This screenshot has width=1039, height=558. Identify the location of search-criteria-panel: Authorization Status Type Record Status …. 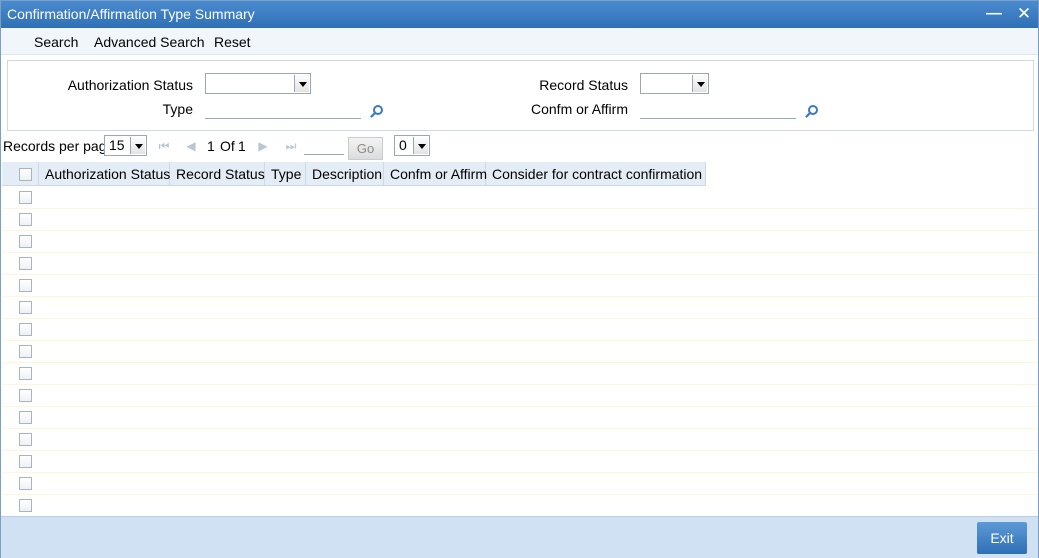
(520, 95).